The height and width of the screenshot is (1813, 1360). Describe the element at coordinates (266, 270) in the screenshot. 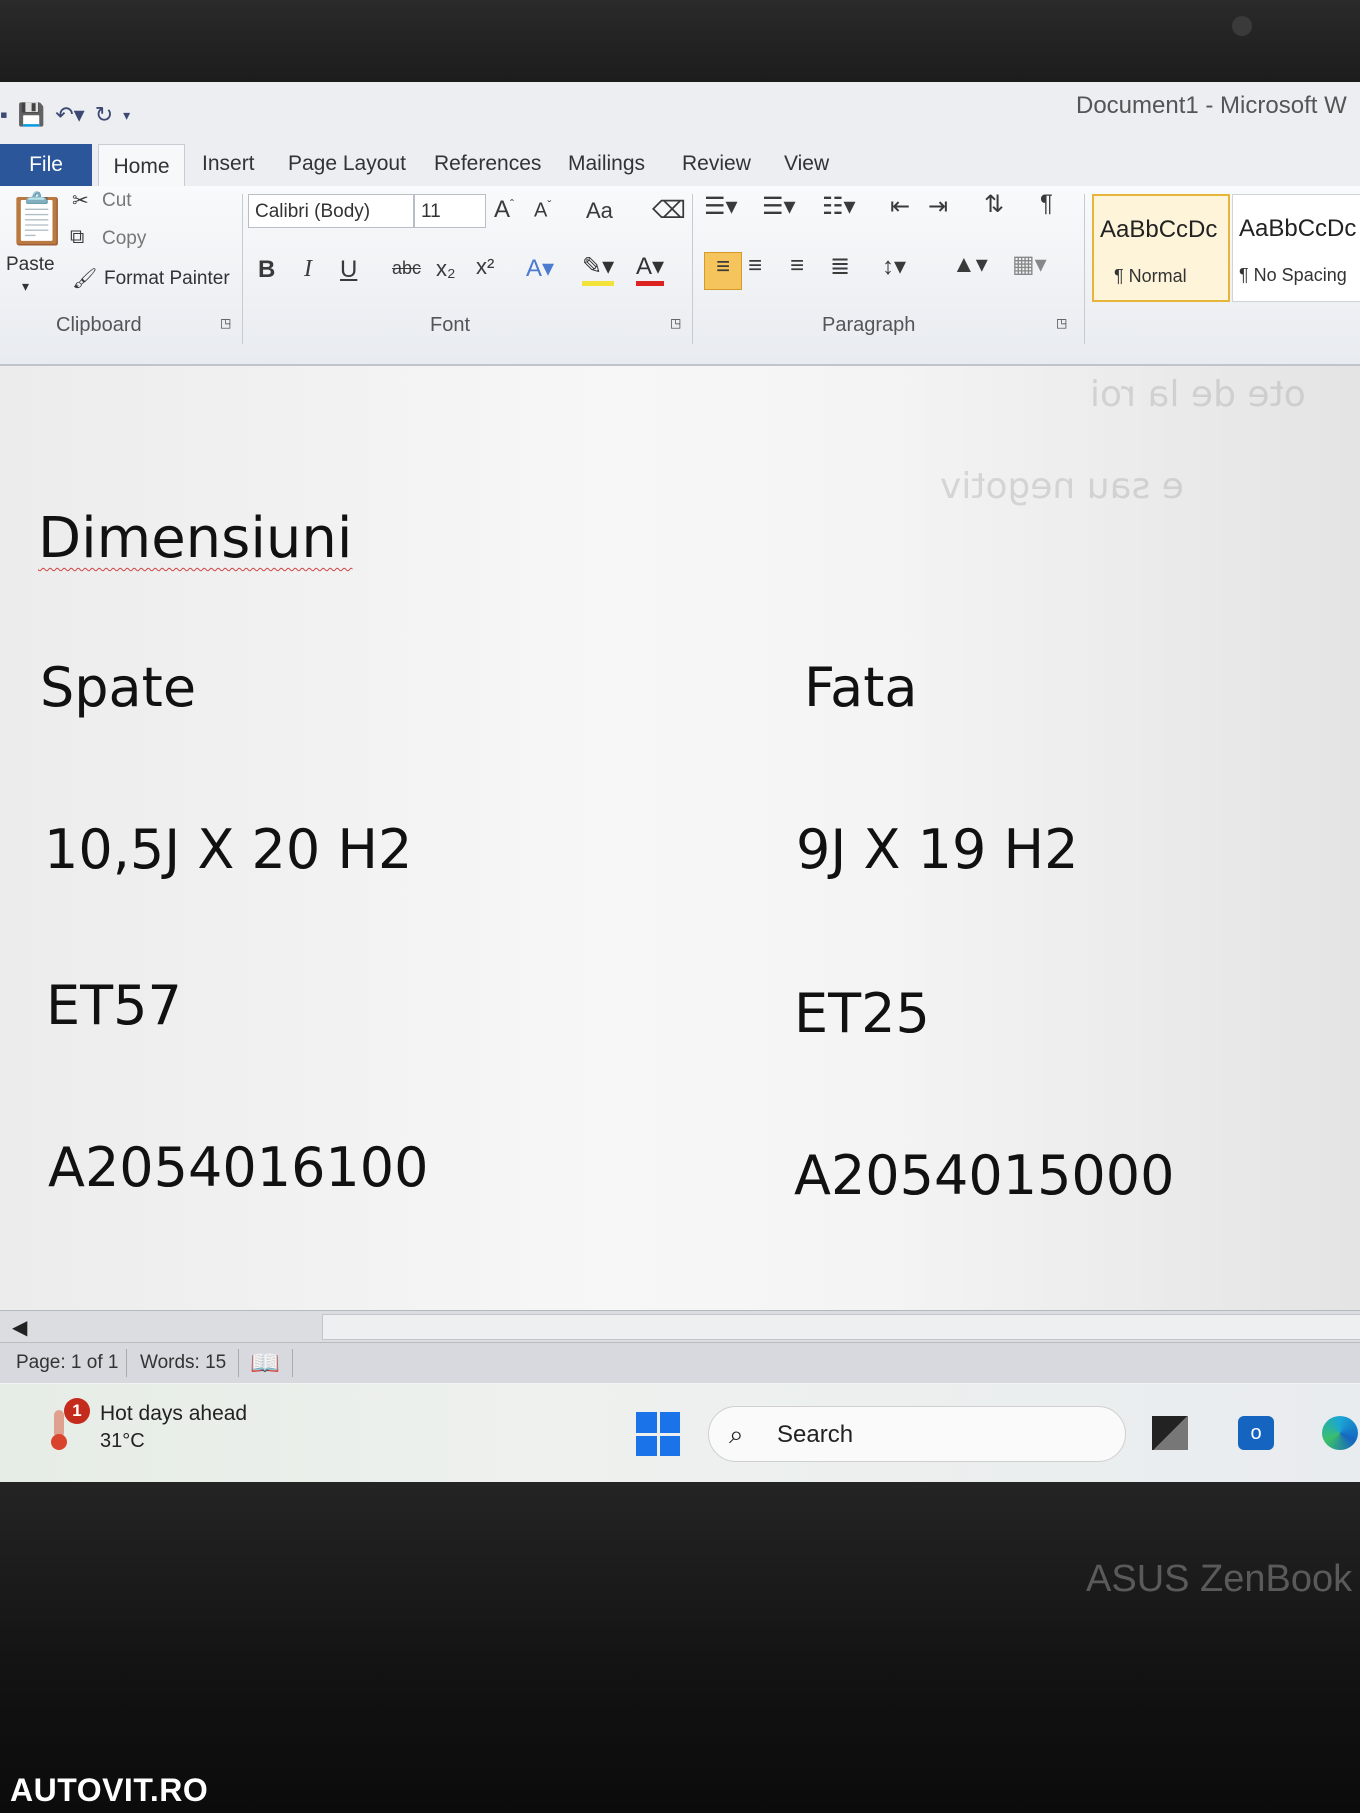

I see `bold-button: B` at that location.